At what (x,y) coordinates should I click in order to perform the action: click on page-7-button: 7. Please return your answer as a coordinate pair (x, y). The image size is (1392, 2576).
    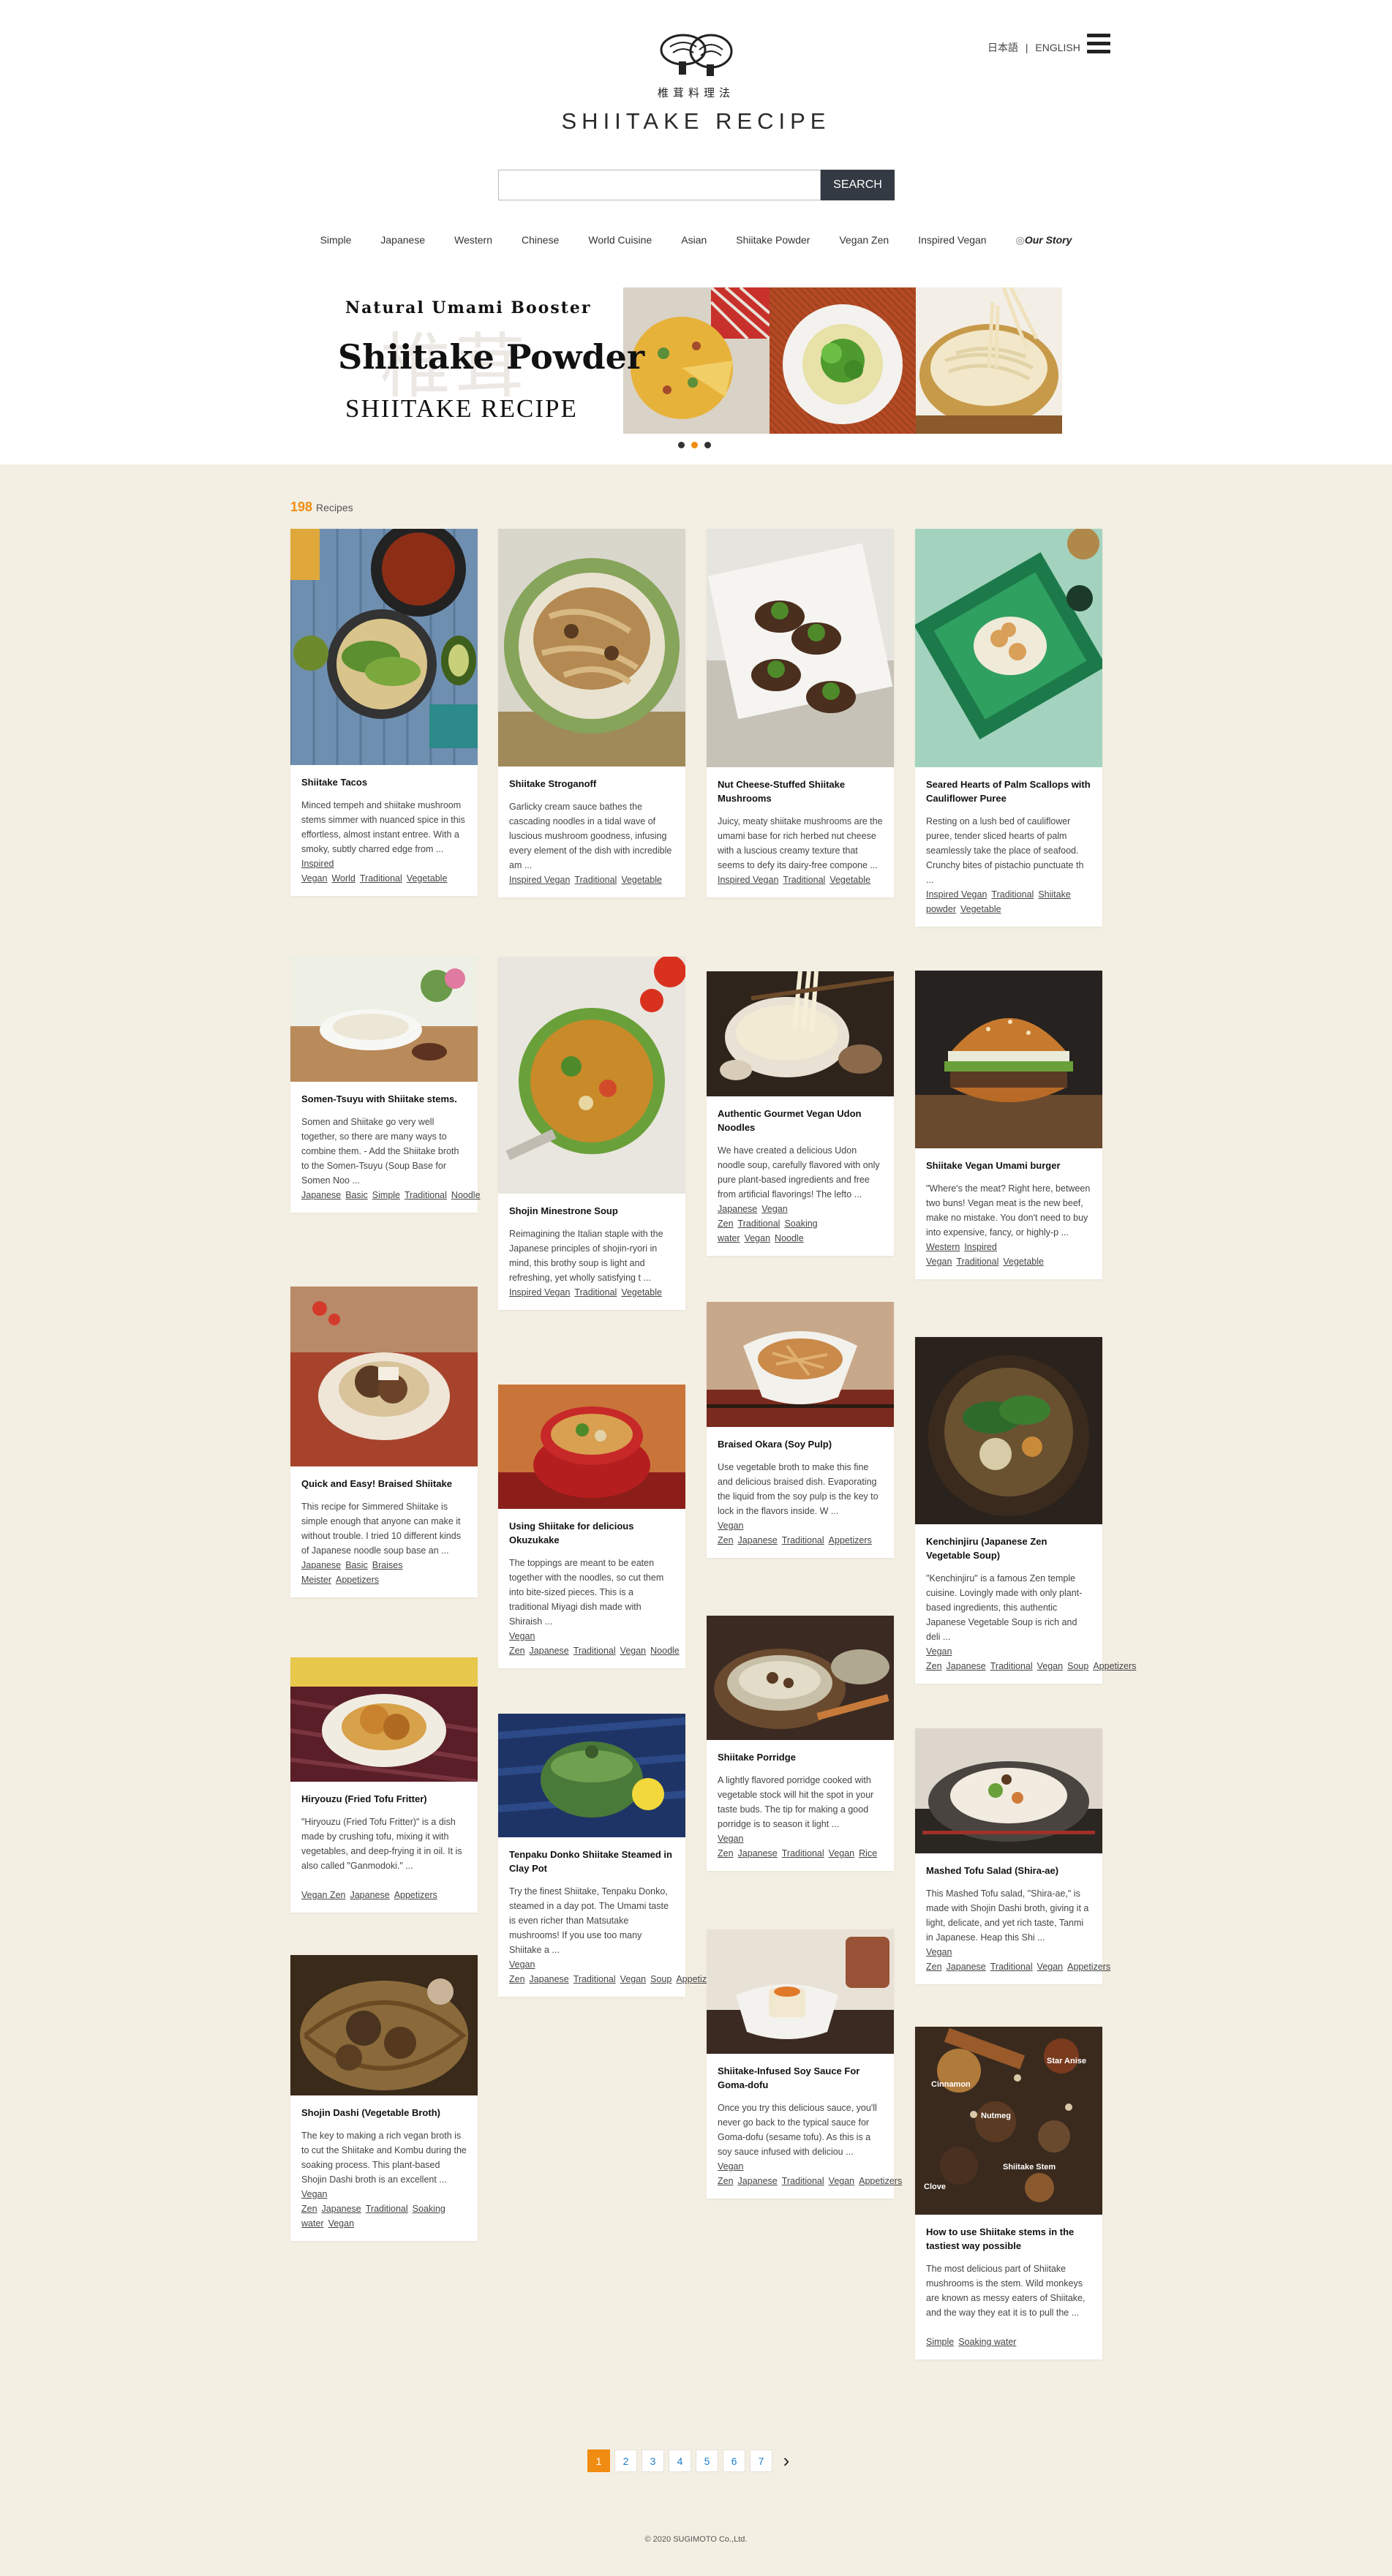
    Looking at the image, I should click on (761, 2460).